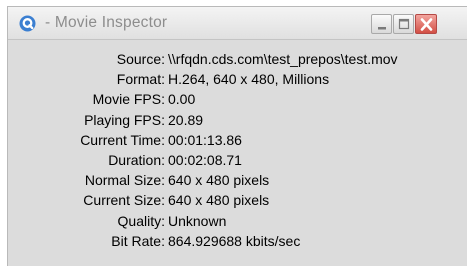  What do you see at coordinates (219, 200) in the screenshot?
I see `current-size-value: 640 x 480 pixels` at bounding box center [219, 200].